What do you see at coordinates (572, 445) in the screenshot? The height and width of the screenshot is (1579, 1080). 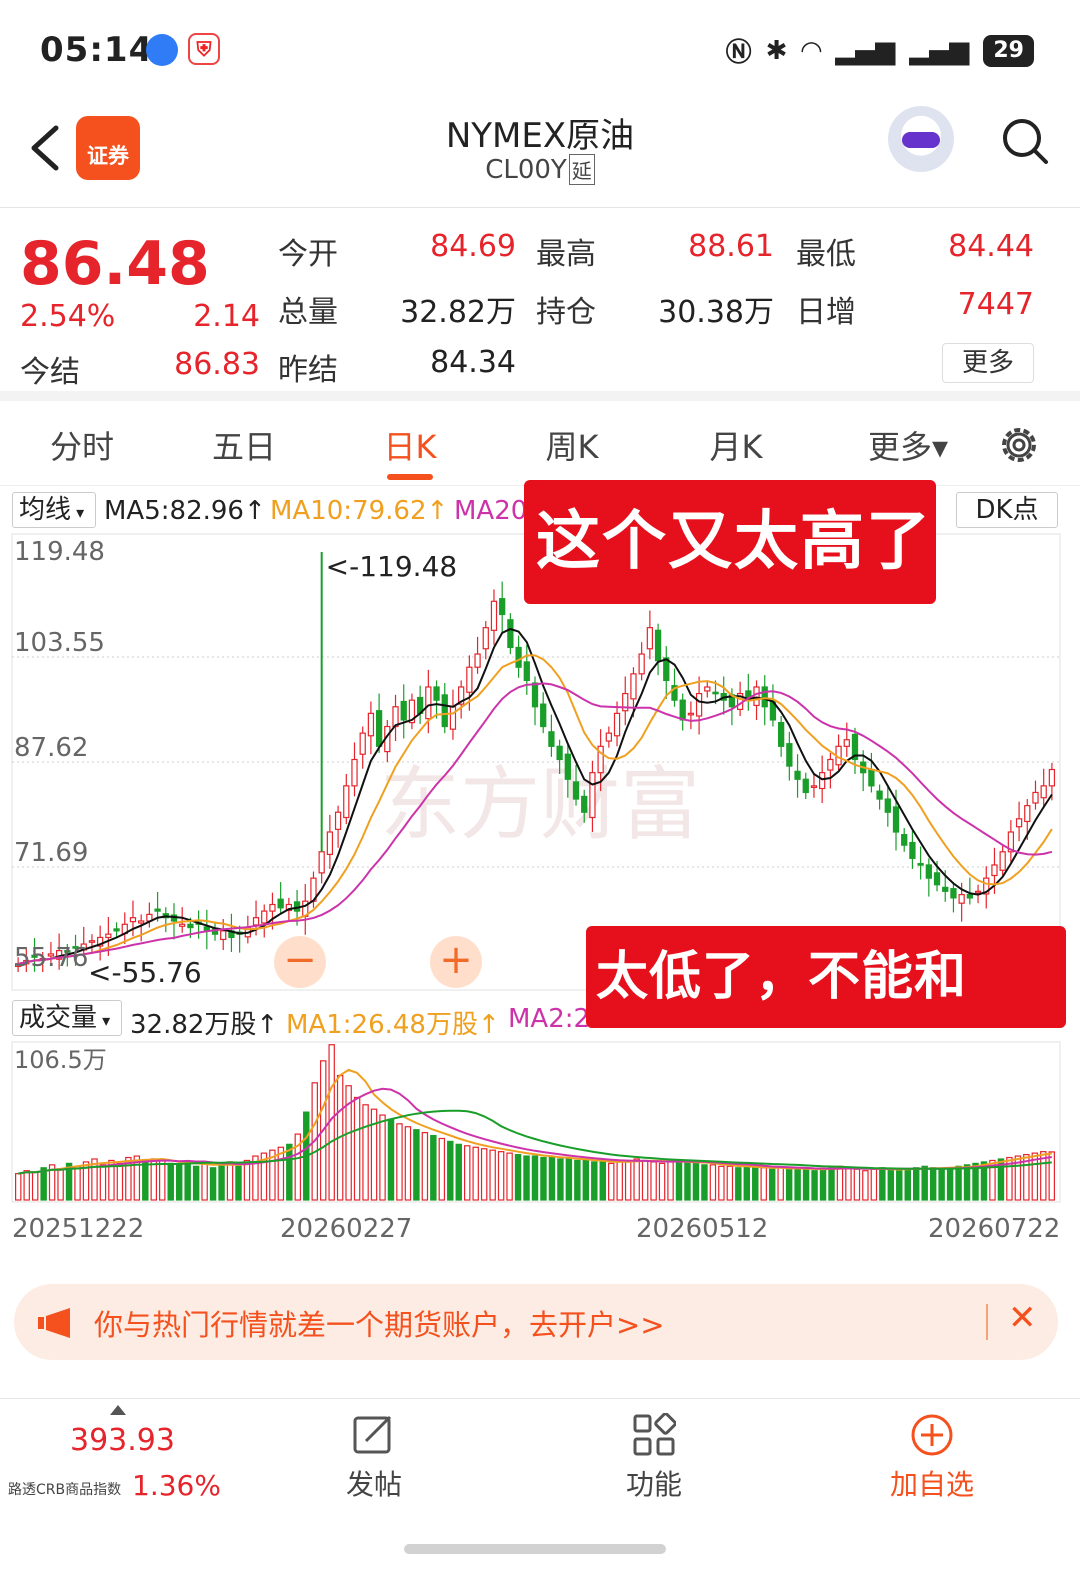 I see `tab-weekly-k: 周K` at bounding box center [572, 445].